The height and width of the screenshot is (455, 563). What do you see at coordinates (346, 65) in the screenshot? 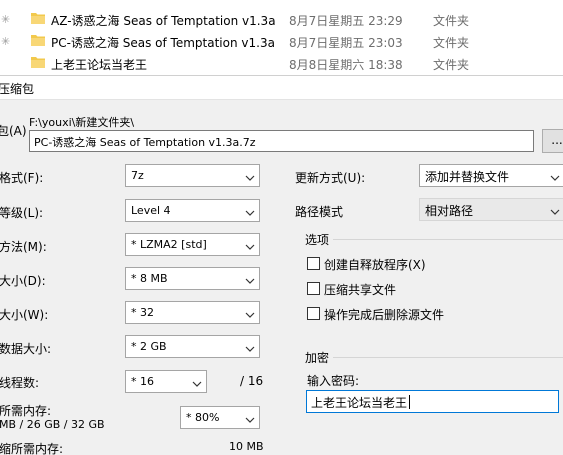
I see `file-date: 8月8日星期六 18:38` at bounding box center [346, 65].